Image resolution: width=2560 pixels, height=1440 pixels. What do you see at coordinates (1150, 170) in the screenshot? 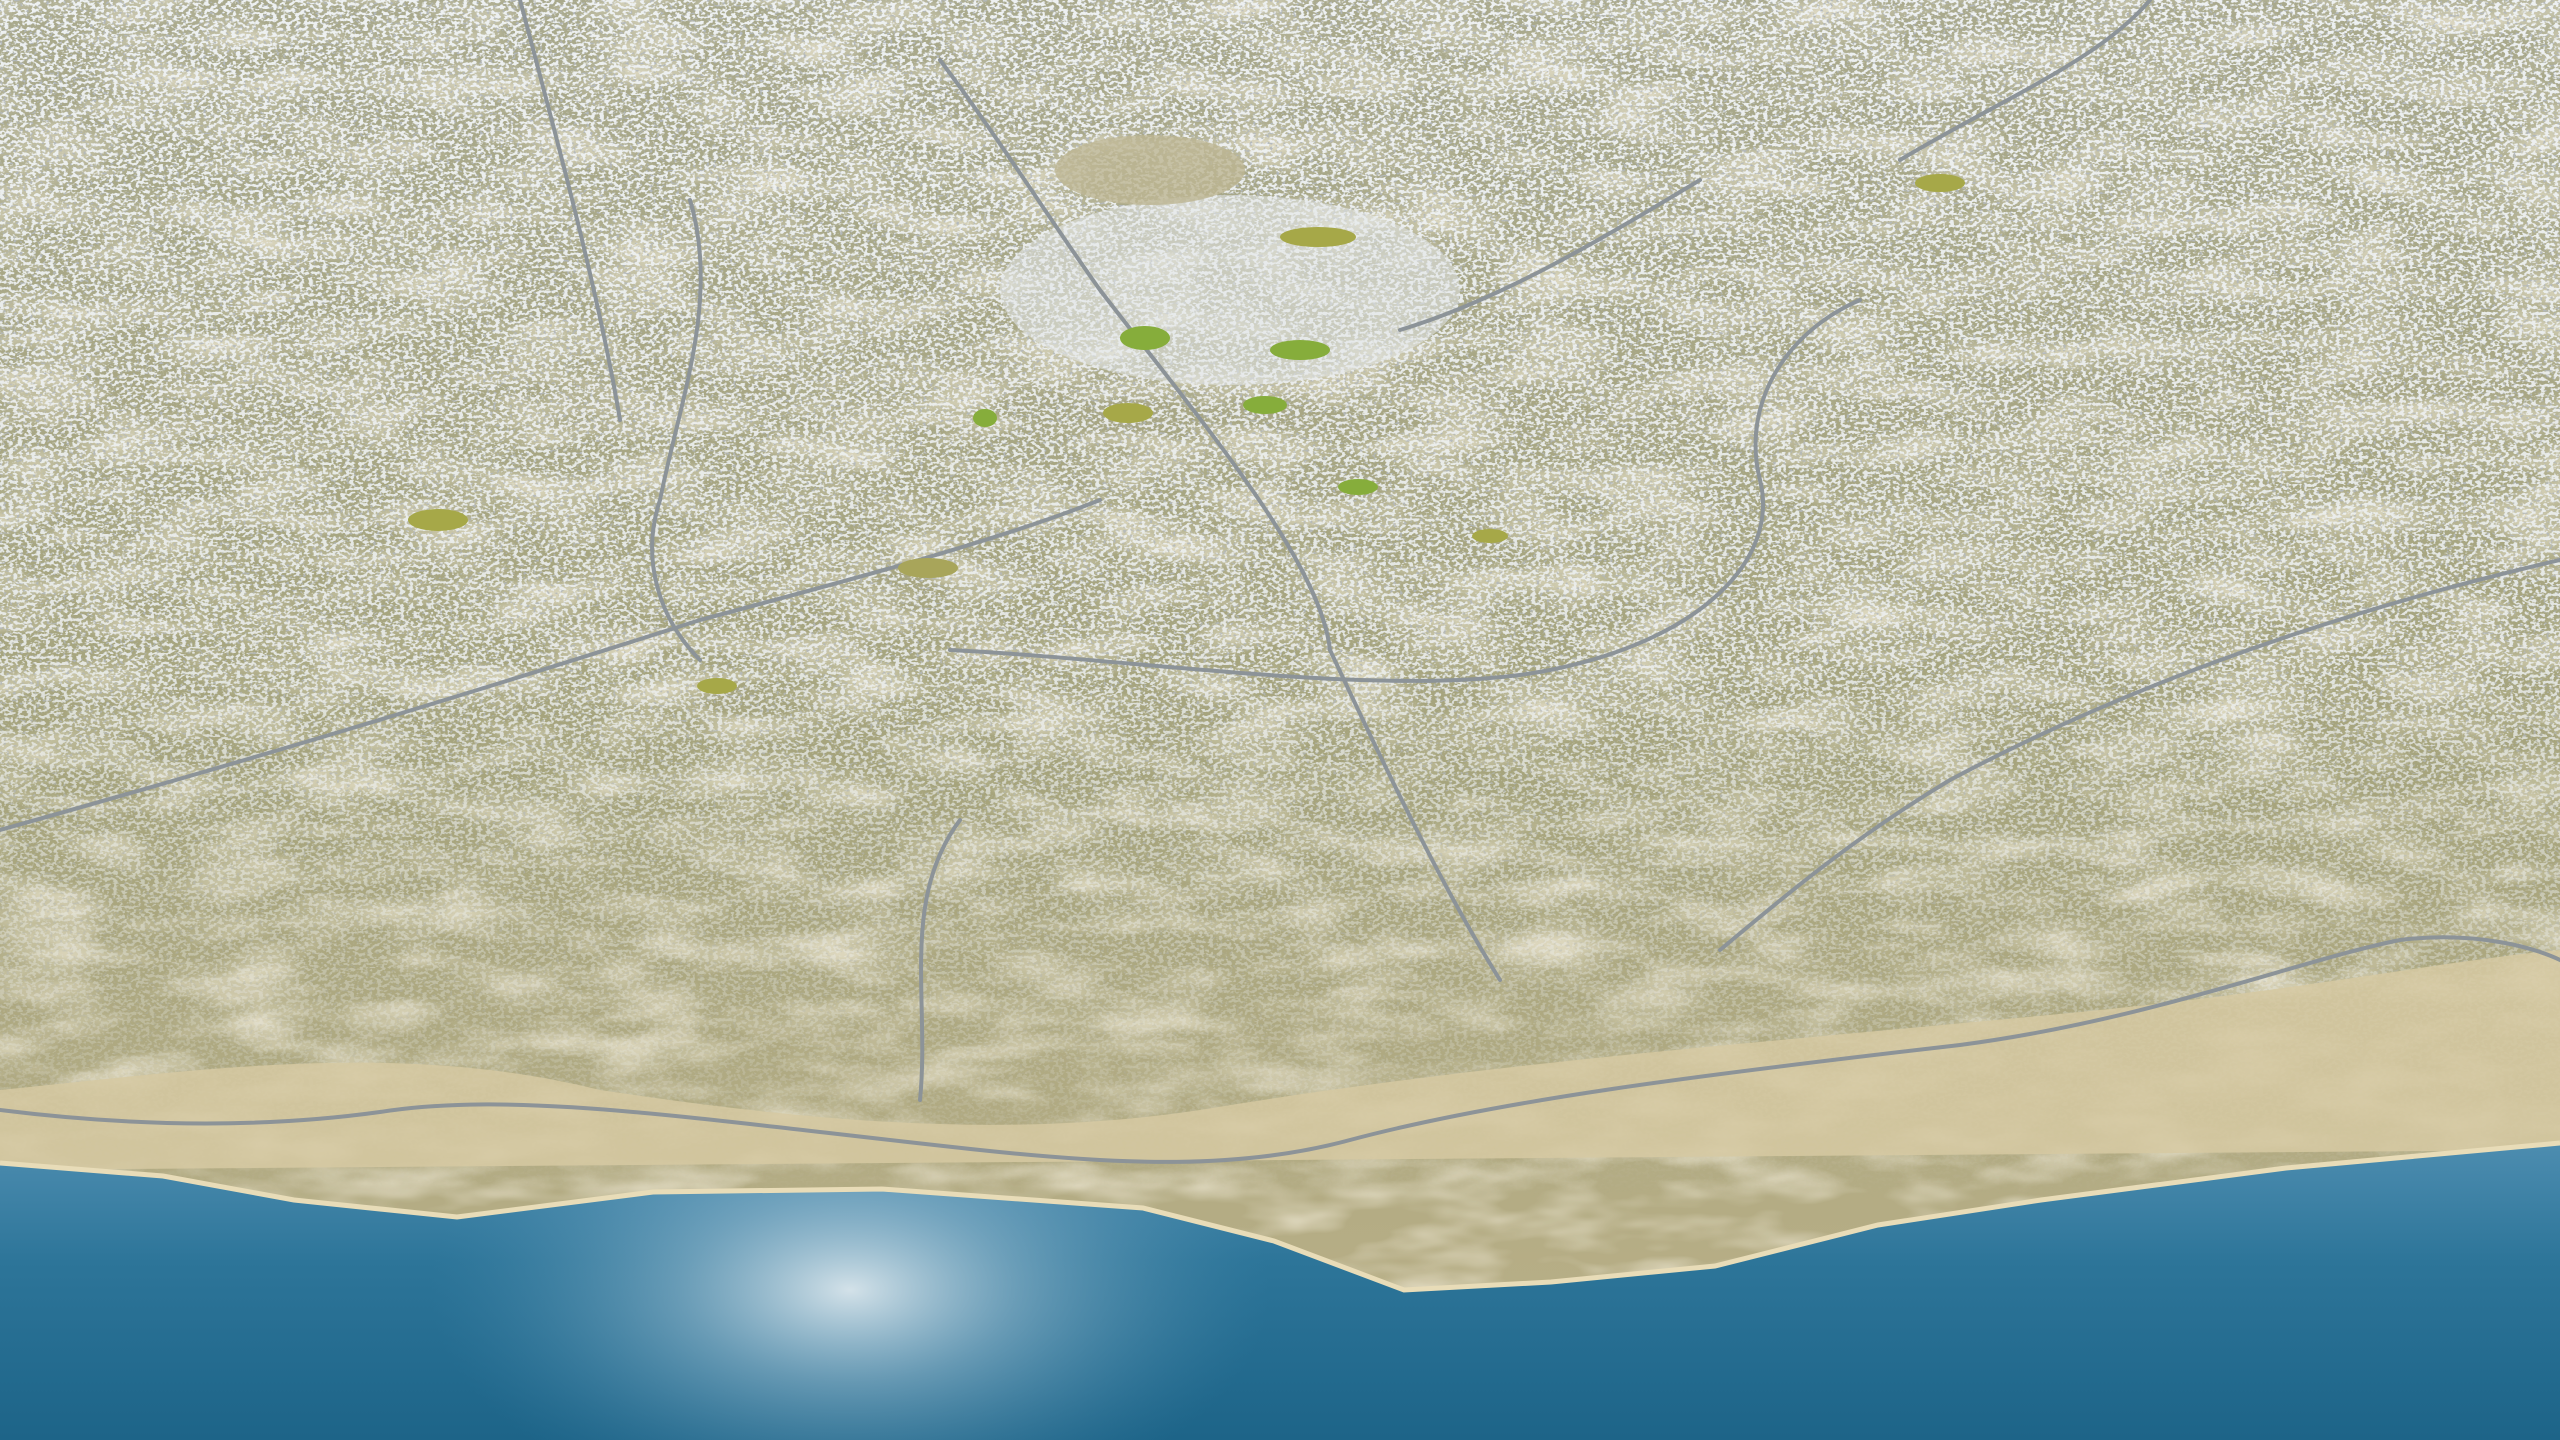
I see `central-plaza` at bounding box center [1150, 170].